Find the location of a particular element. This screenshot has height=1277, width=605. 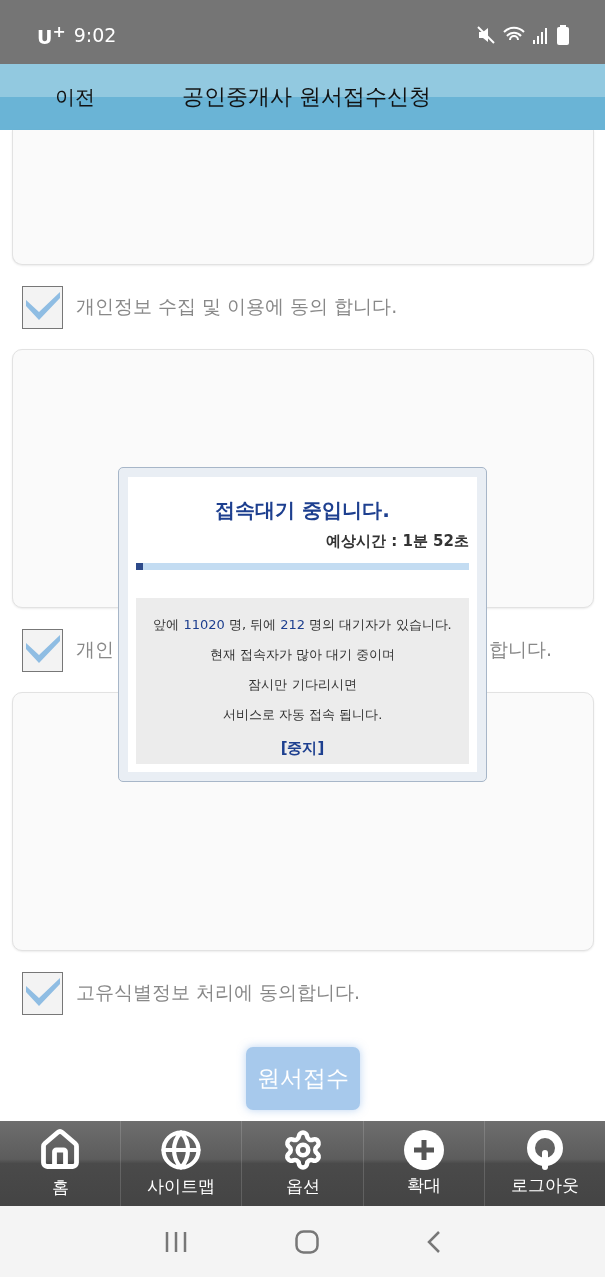

page-title: 공인중개사 원서접수신청 is located at coordinates (306, 97).